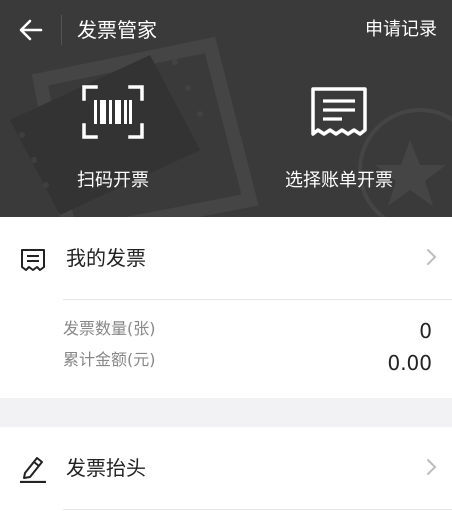  I want to click on scan-invoice-button: 扫码开票, so click(113, 136).